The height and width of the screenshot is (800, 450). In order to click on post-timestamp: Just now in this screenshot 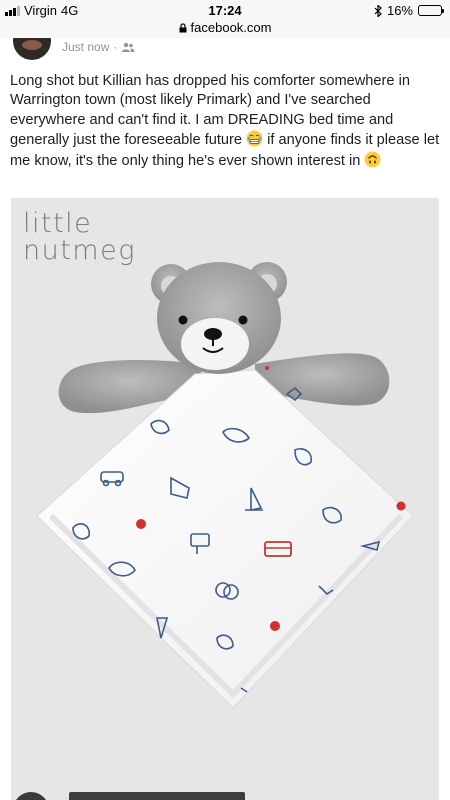, I will do `click(85, 47)`.